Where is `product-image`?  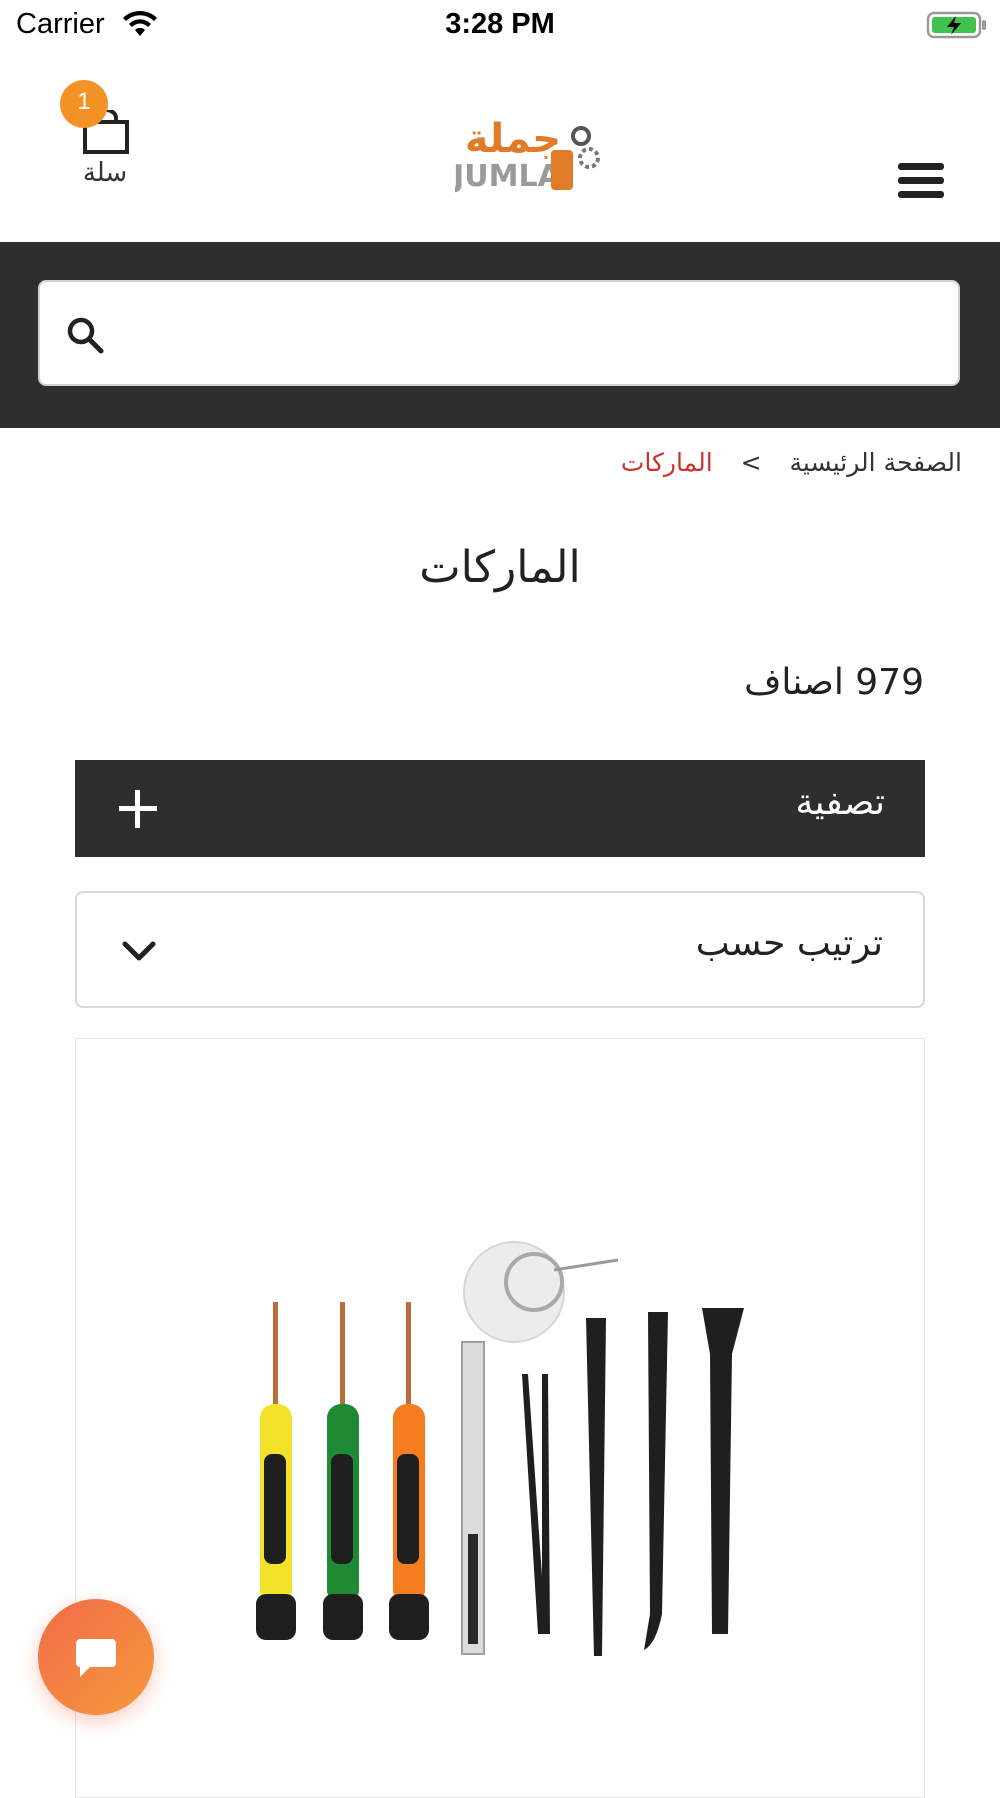
product-image is located at coordinates (496, 1484).